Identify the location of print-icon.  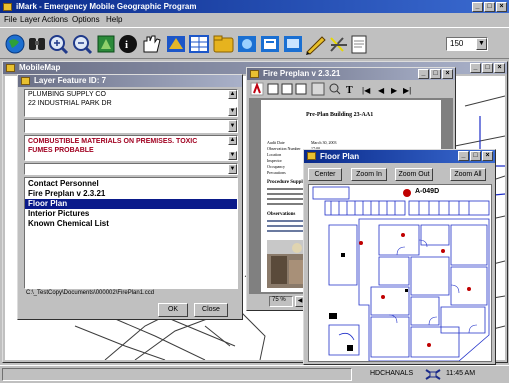
(287, 89).